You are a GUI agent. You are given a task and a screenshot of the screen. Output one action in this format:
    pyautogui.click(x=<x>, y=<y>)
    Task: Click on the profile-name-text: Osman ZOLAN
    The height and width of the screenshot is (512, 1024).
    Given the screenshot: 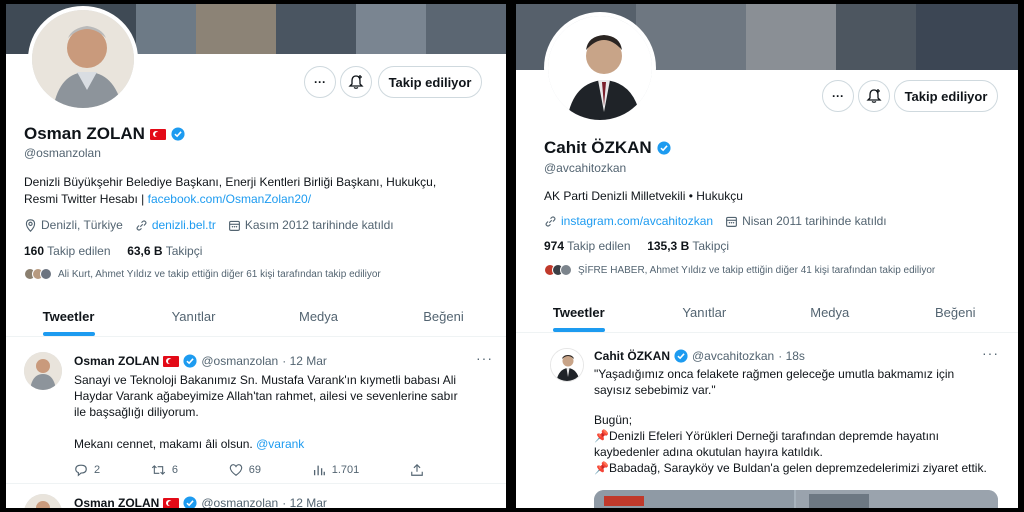 What is the action you would take?
    pyautogui.click(x=84, y=133)
    